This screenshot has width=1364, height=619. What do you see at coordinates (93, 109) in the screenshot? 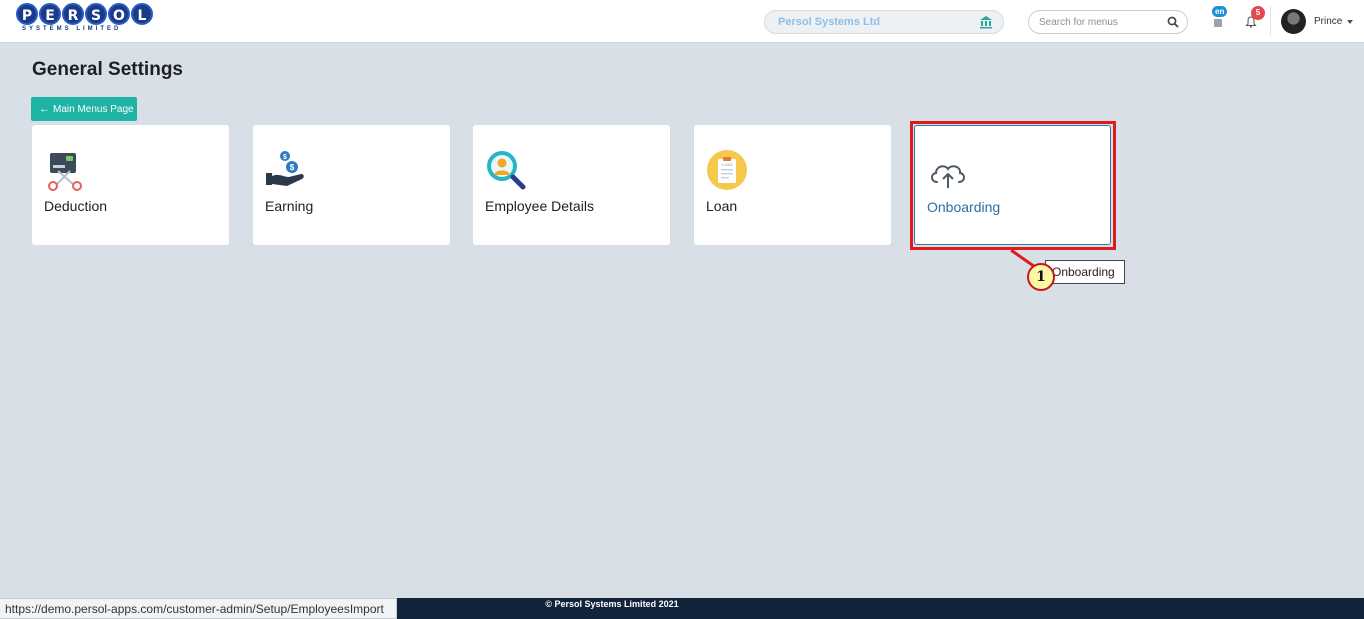
I see `back-button-label: Main Menus Page` at bounding box center [93, 109].